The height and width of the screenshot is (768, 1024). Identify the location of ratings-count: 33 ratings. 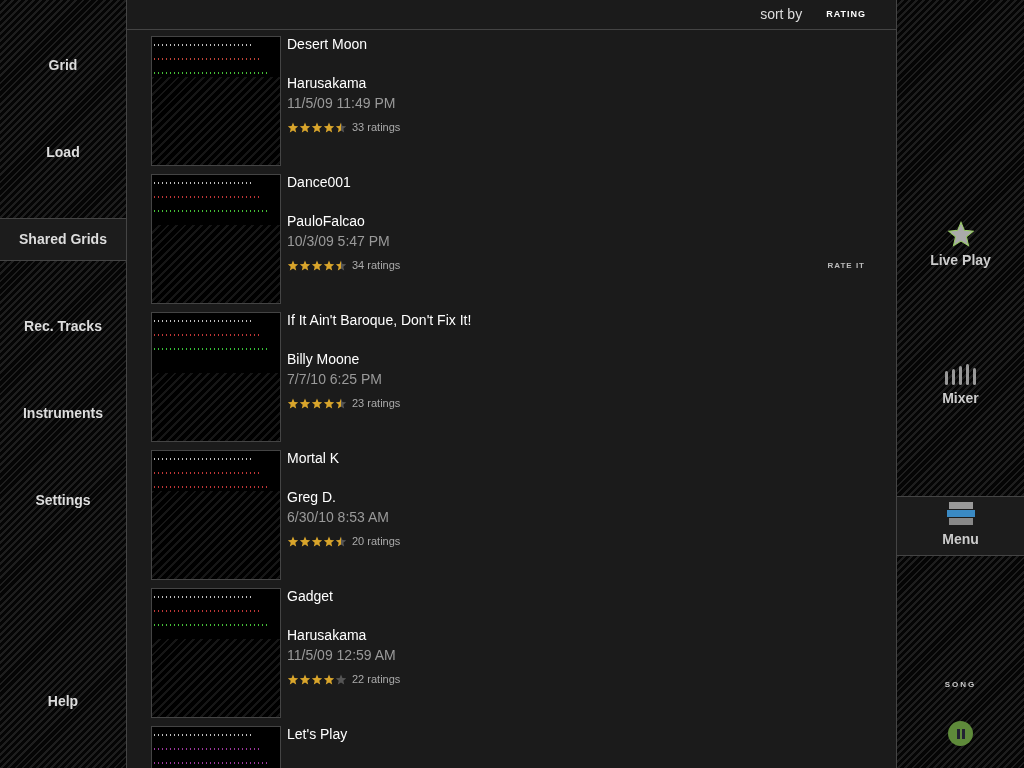
(376, 127).